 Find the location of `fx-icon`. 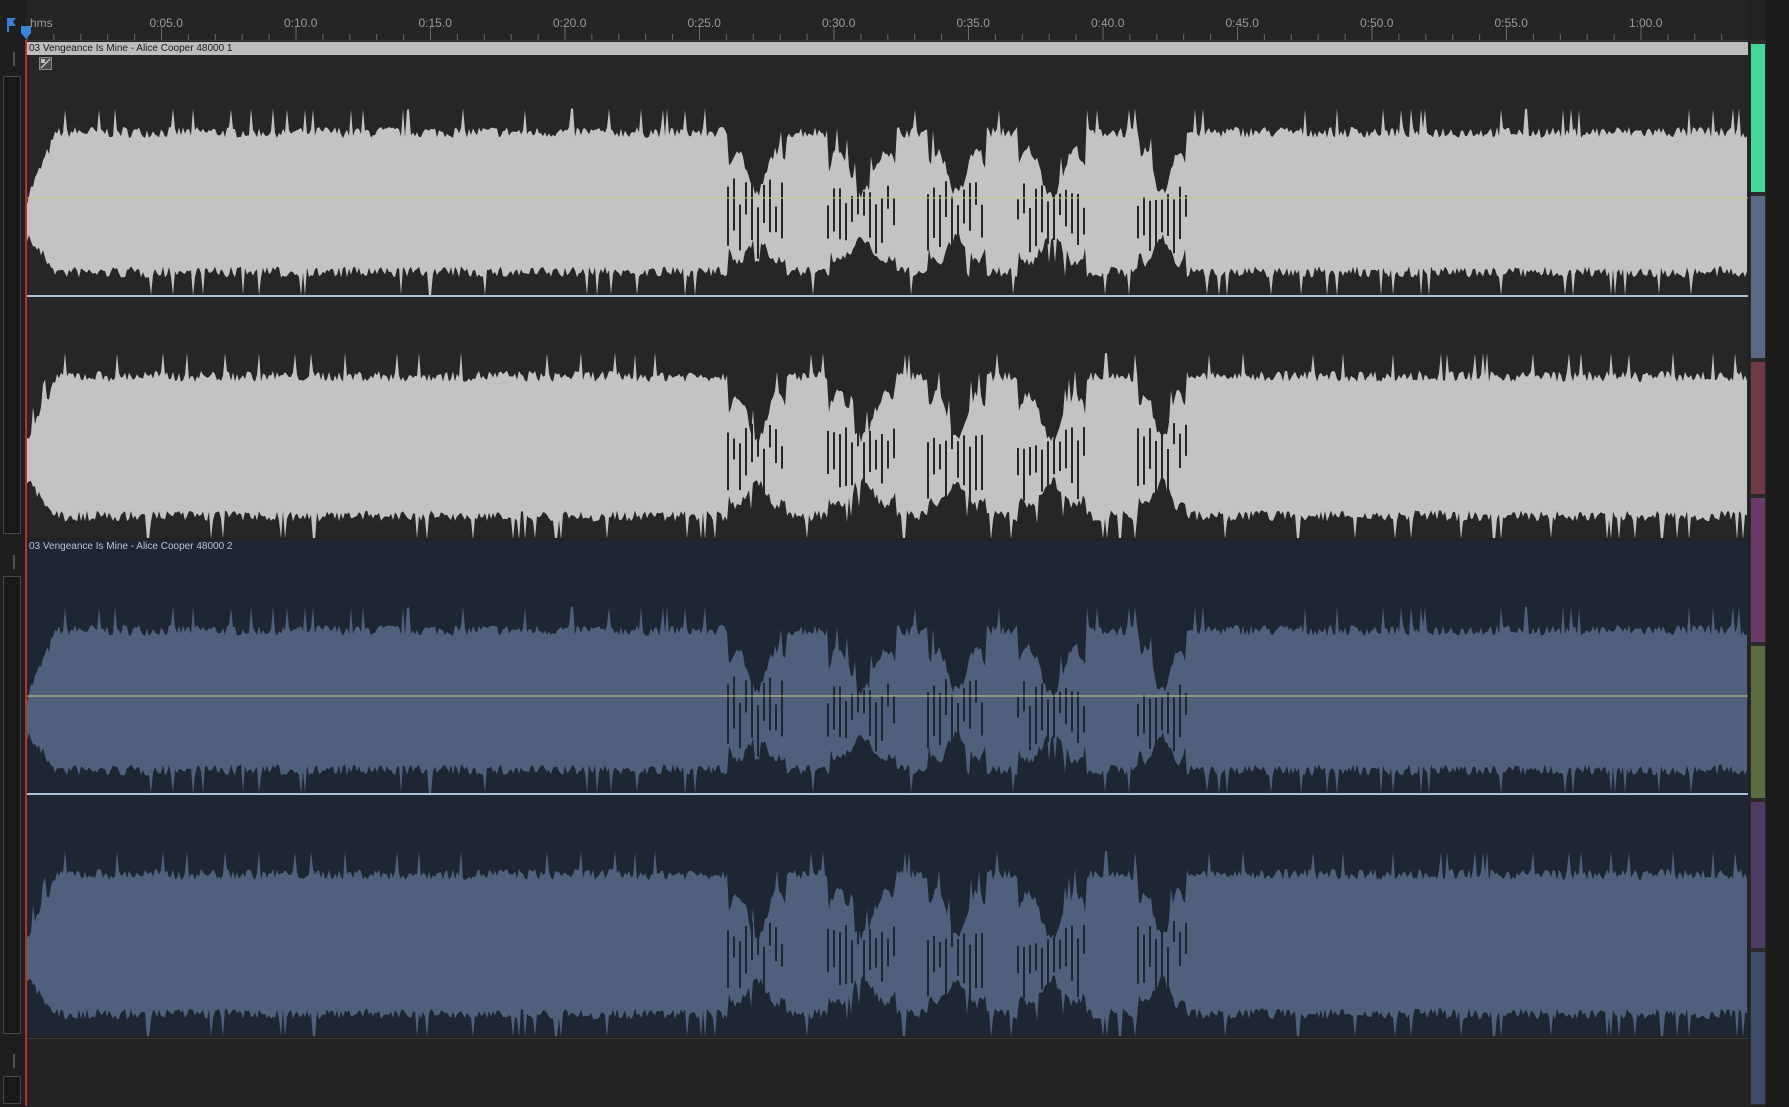

fx-icon is located at coordinates (45, 63).